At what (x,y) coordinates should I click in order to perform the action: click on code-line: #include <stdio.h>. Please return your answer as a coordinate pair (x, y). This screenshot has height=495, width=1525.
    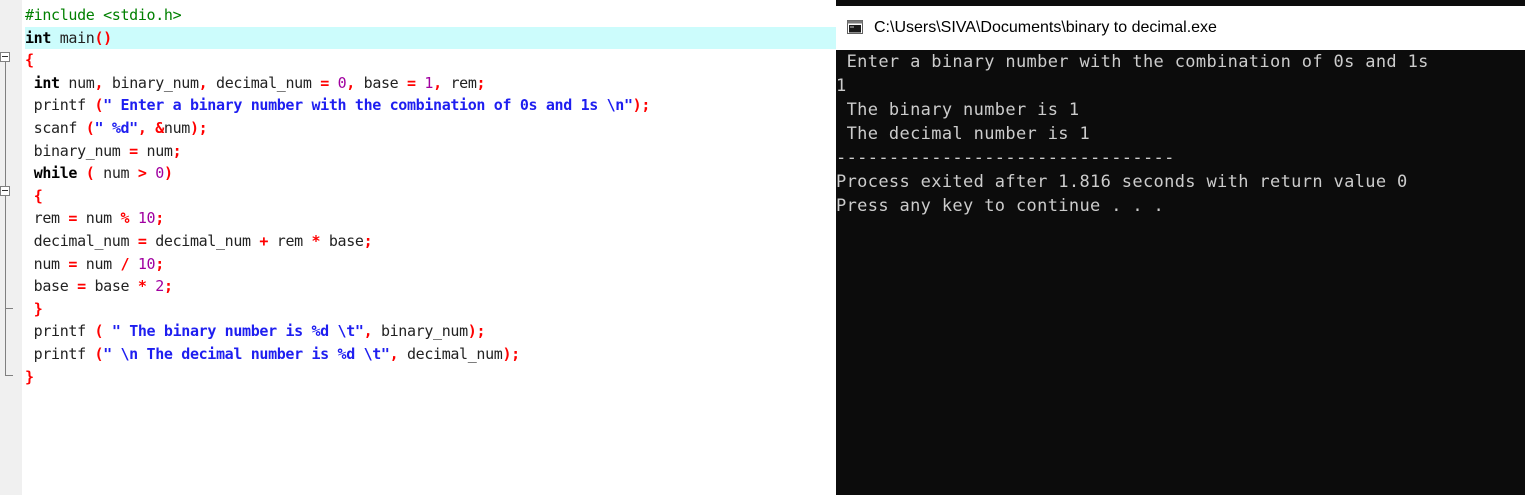
    Looking at the image, I should click on (430, 15).